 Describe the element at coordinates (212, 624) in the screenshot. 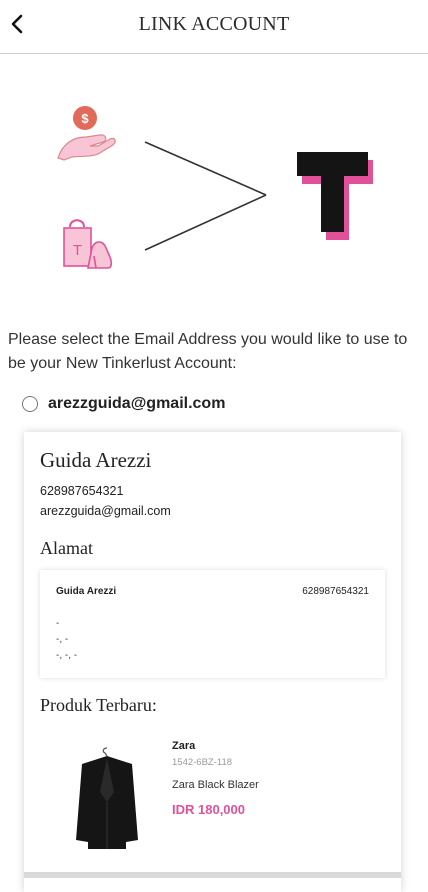

I see `address-card: Guida Arezzi 628987654321 - -, - -, -, -` at that location.